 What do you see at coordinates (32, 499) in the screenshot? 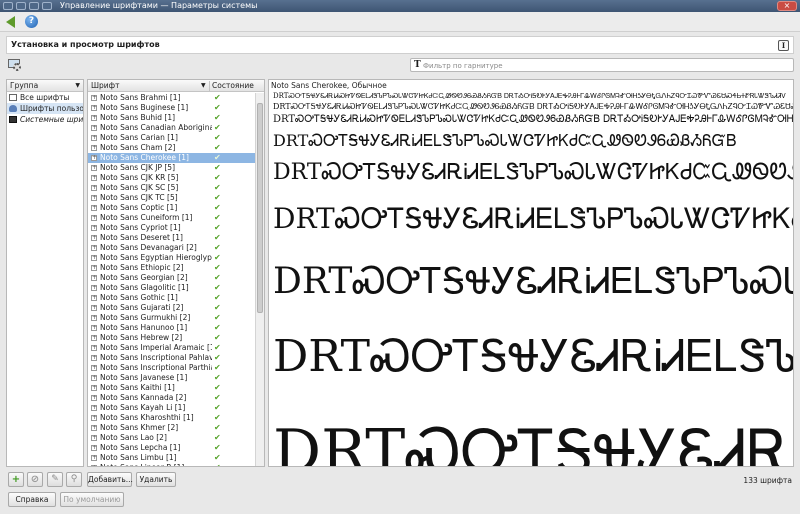
I see `help-button: Справка` at bounding box center [32, 499].